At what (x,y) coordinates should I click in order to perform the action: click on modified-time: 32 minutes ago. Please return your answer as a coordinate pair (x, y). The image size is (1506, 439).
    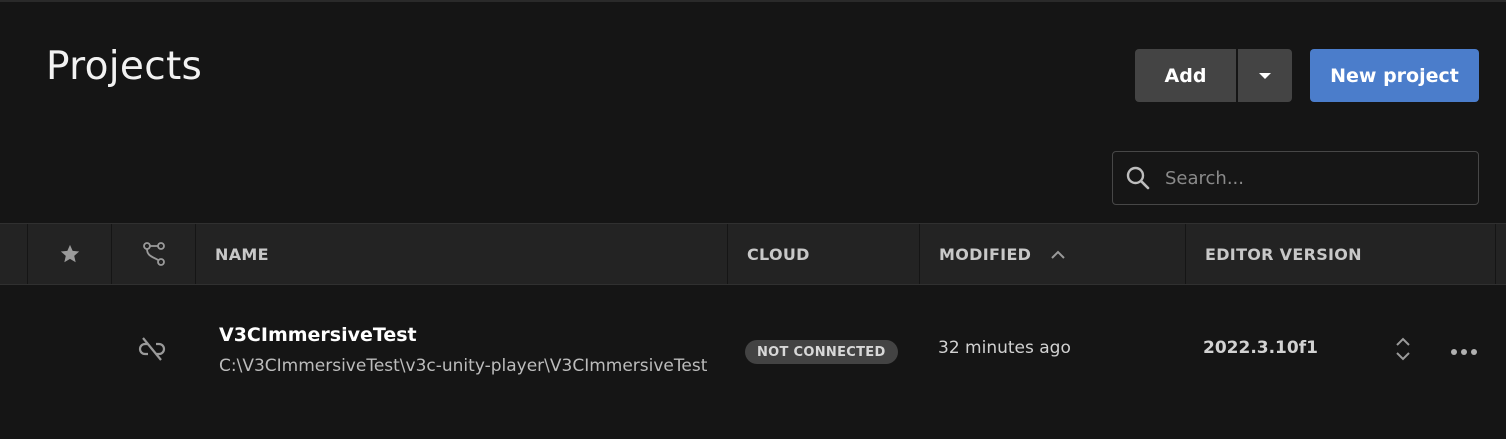
    Looking at the image, I should click on (1004, 348).